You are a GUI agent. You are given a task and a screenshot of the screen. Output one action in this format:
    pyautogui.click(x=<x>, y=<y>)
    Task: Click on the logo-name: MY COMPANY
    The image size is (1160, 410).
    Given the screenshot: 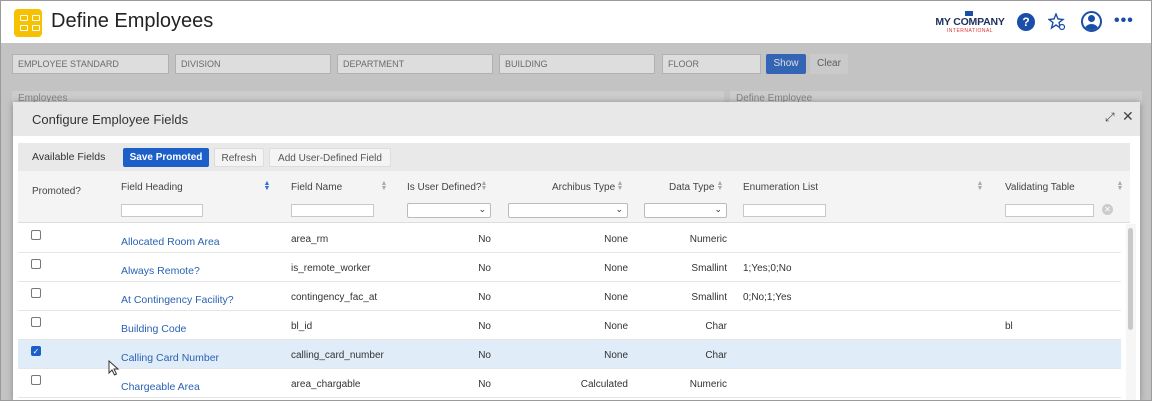 What is the action you would take?
    pyautogui.click(x=970, y=22)
    